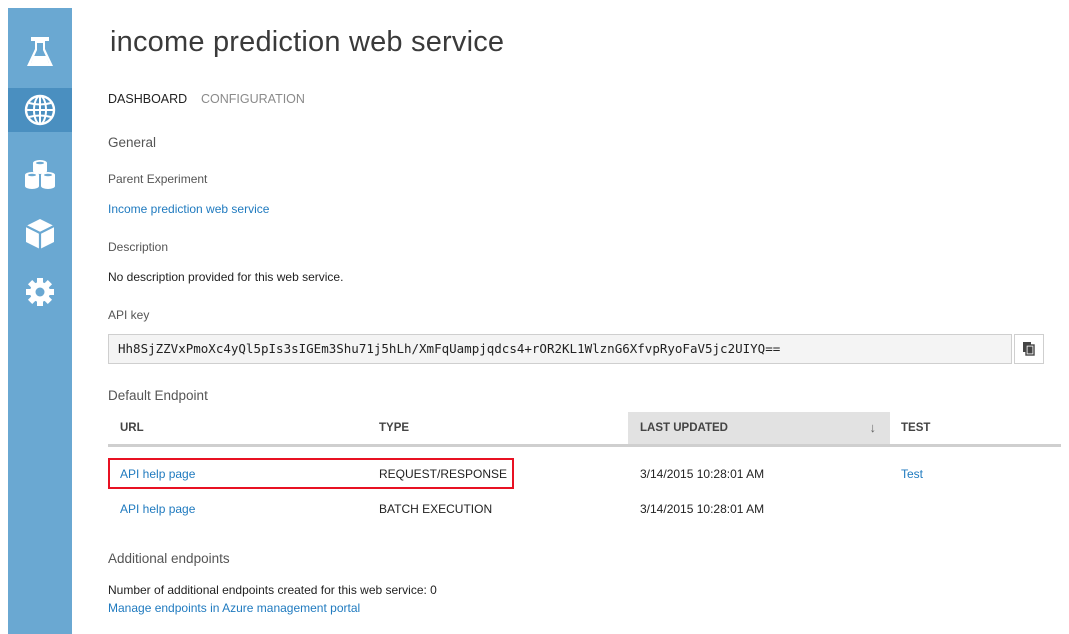 The width and height of the screenshot is (1069, 634). What do you see at coordinates (157, 509) in the screenshot?
I see `row2-api-help-page-link: API help page` at bounding box center [157, 509].